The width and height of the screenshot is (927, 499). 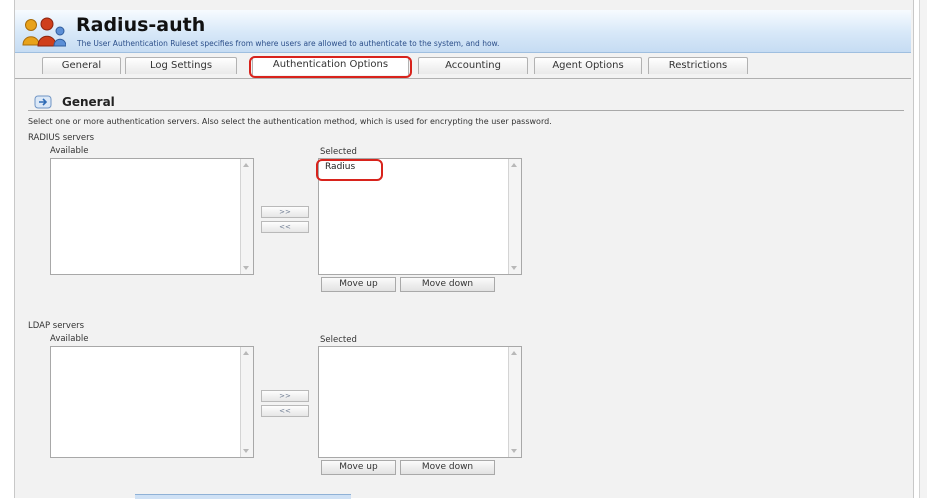 I want to click on radius-available-scrollbar, so click(x=246, y=216).